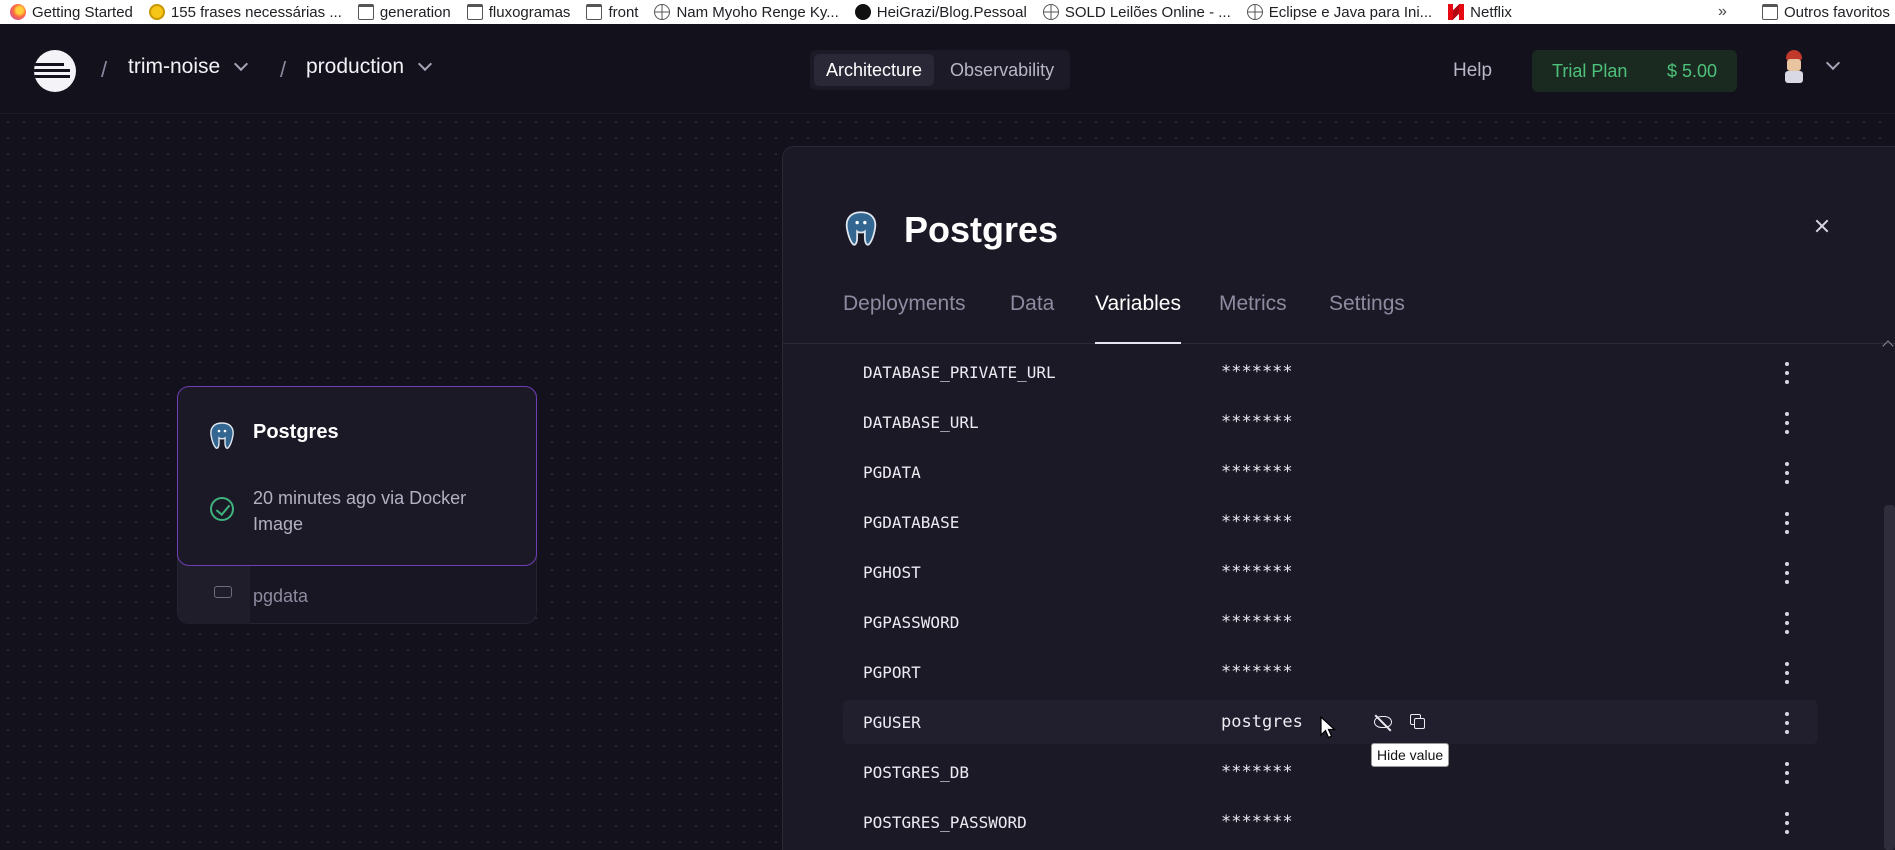  What do you see at coordinates (623, 12) in the screenshot?
I see `bookmark-label: front` at bounding box center [623, 12].